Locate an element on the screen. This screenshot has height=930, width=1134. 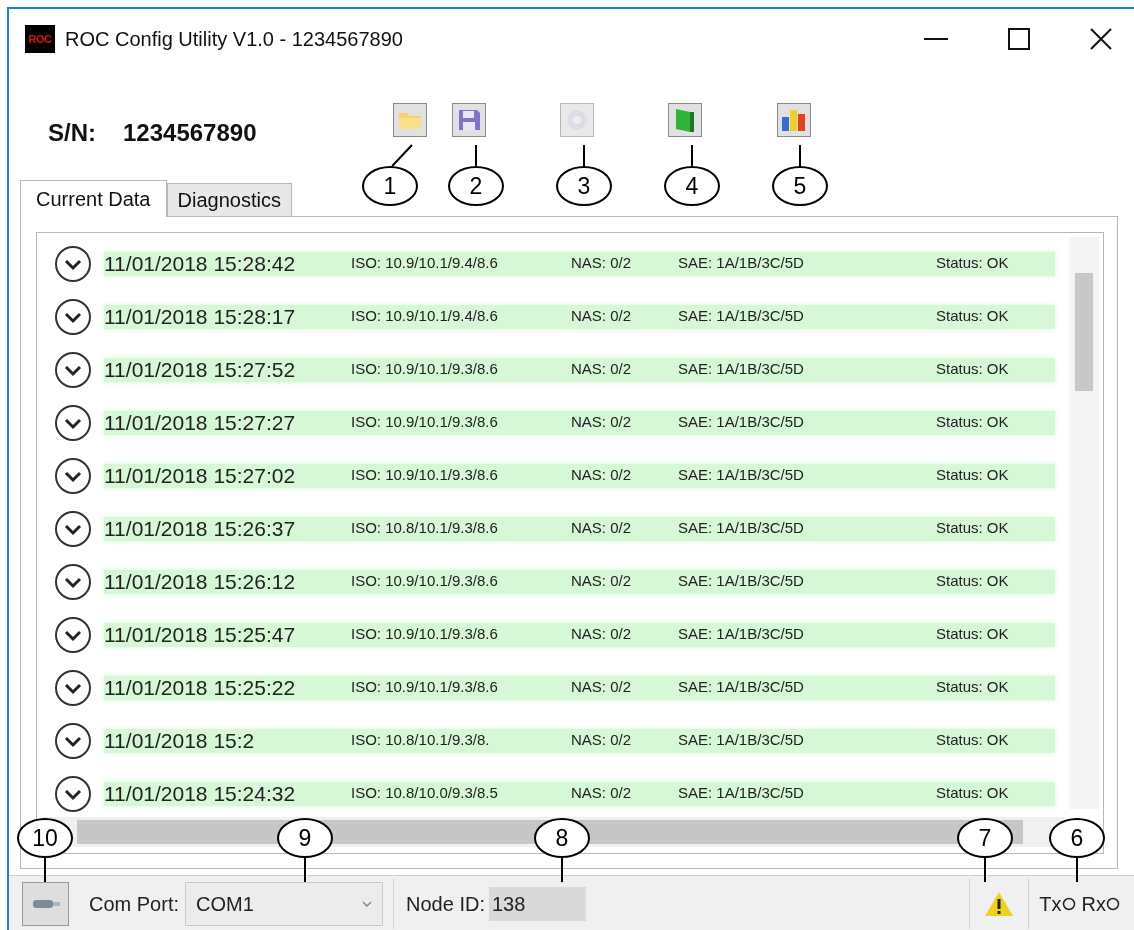
record-datetime: 11/01/2018 15:26:37 is located at coordinates (200, 528).